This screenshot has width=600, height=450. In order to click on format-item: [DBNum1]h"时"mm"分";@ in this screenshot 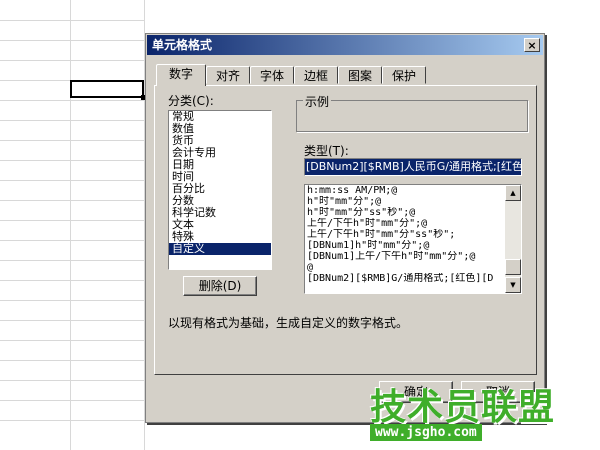, I will do `click(405, 245)`.